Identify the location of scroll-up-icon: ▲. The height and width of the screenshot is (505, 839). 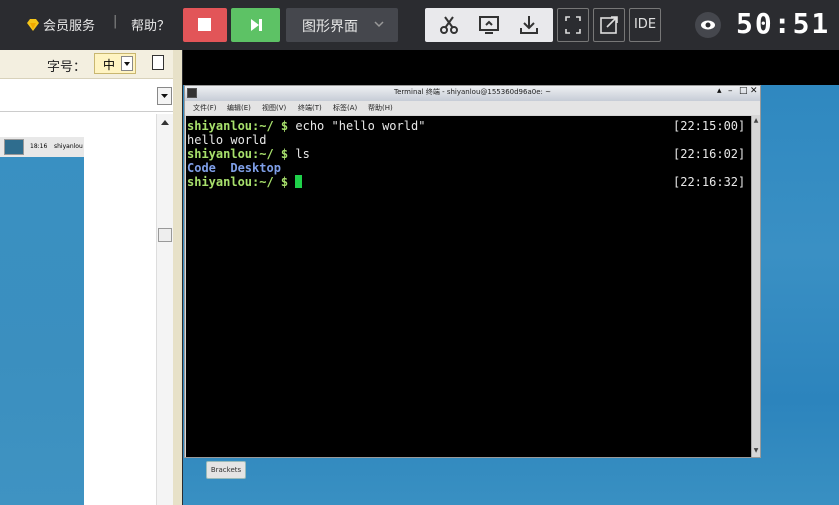
(756, 121).